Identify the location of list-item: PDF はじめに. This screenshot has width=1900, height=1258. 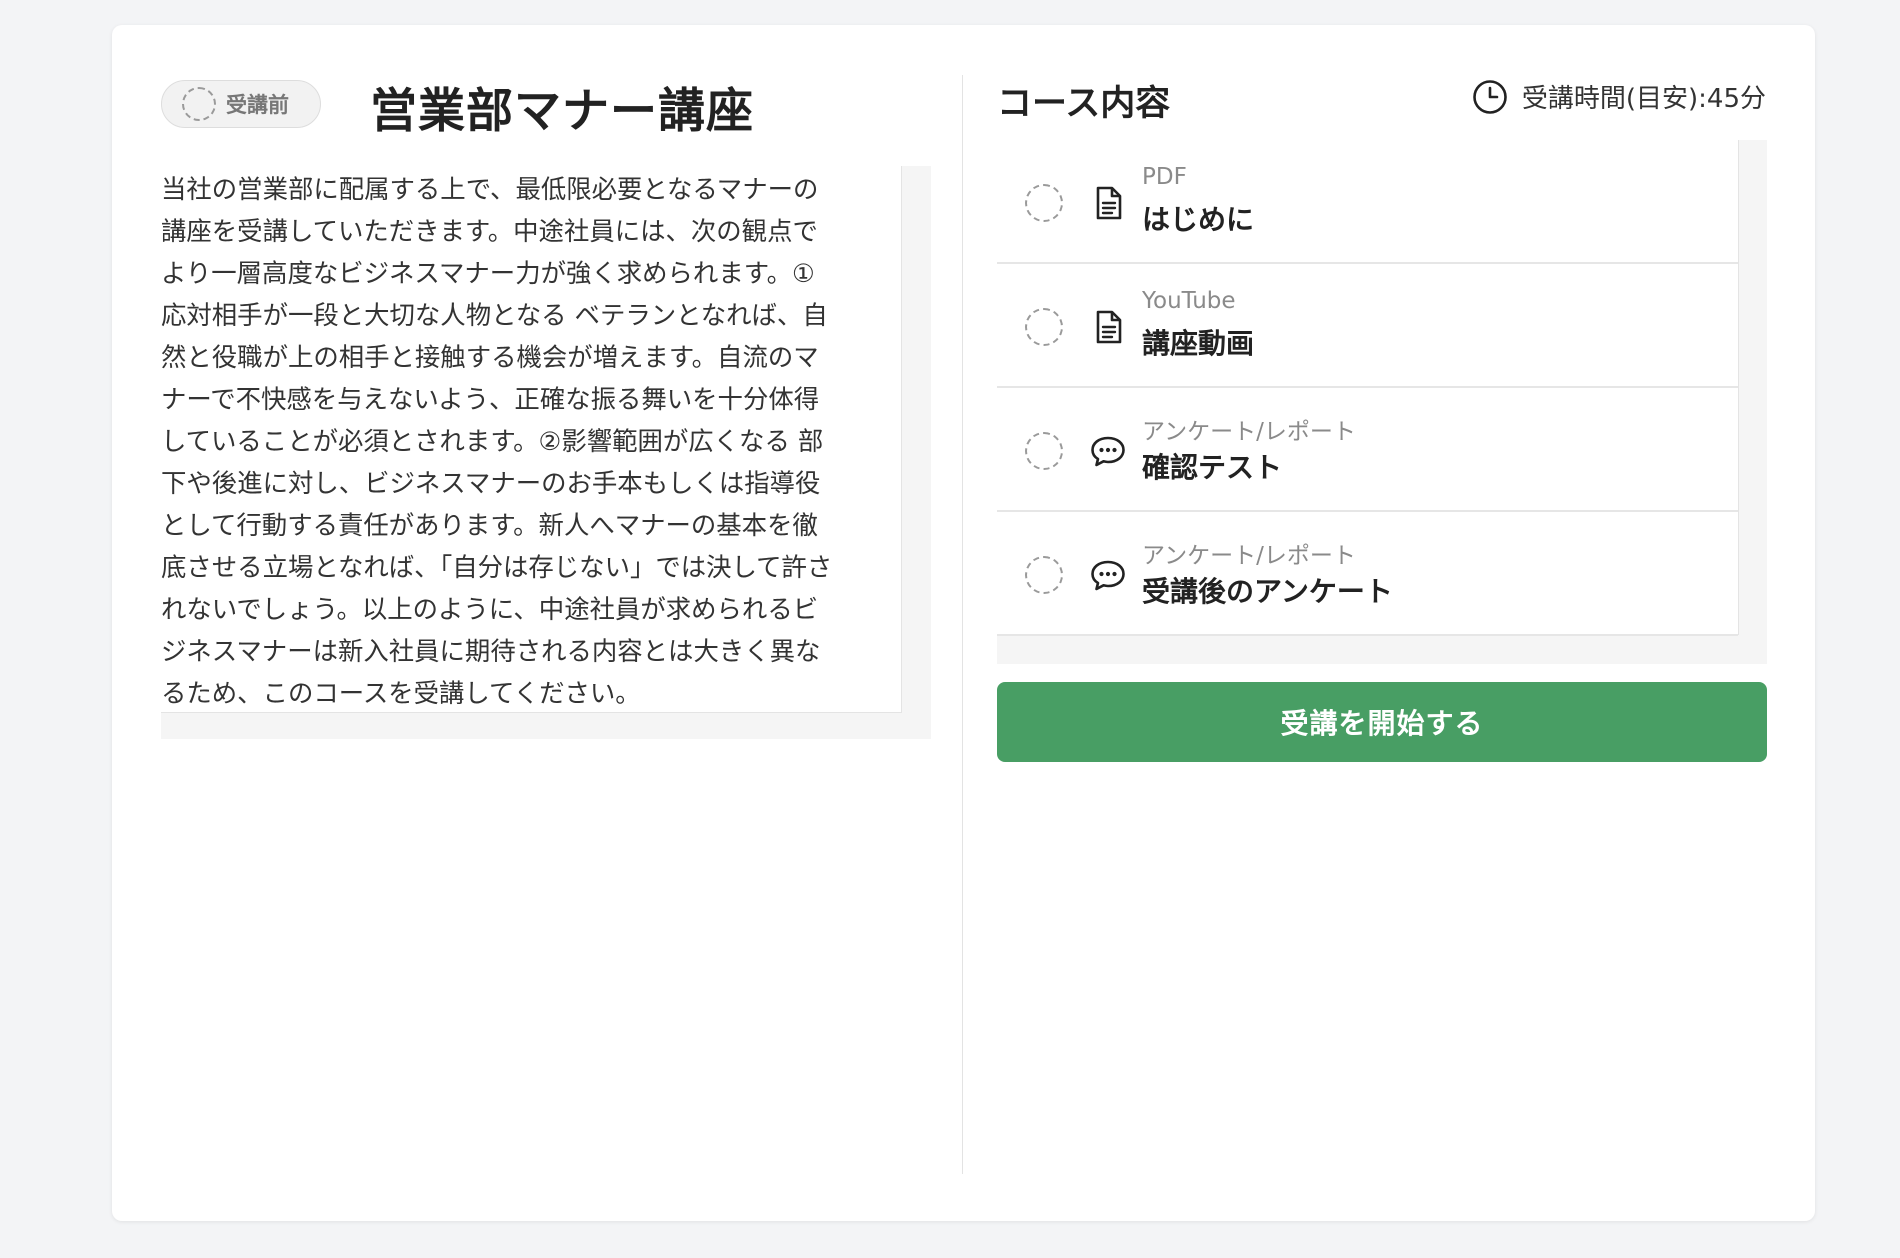
(1367, 202).